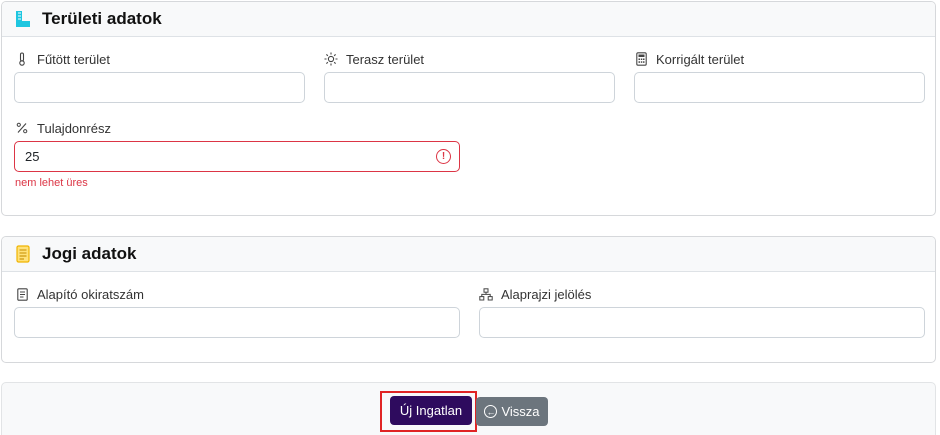 Image resolution: width=940 pixels, height=435 pixels. I want to click on corrected-area-input, so click(779, 87).